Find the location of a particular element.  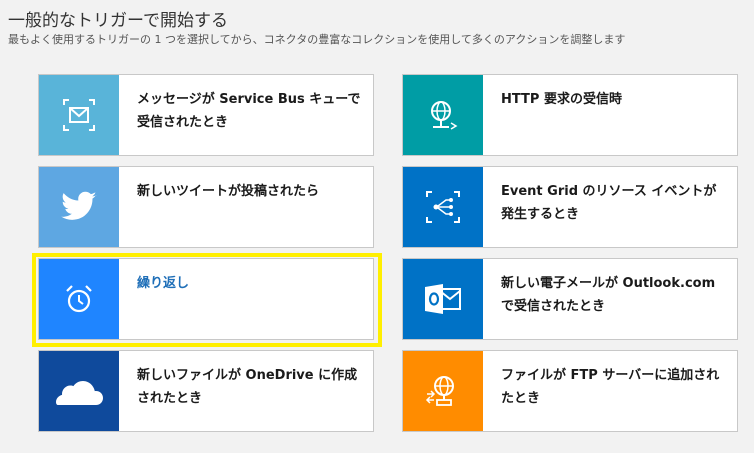

trigger-card-twitter: 新しいツイートが投稿されたら is located at coordinates (206, 207).